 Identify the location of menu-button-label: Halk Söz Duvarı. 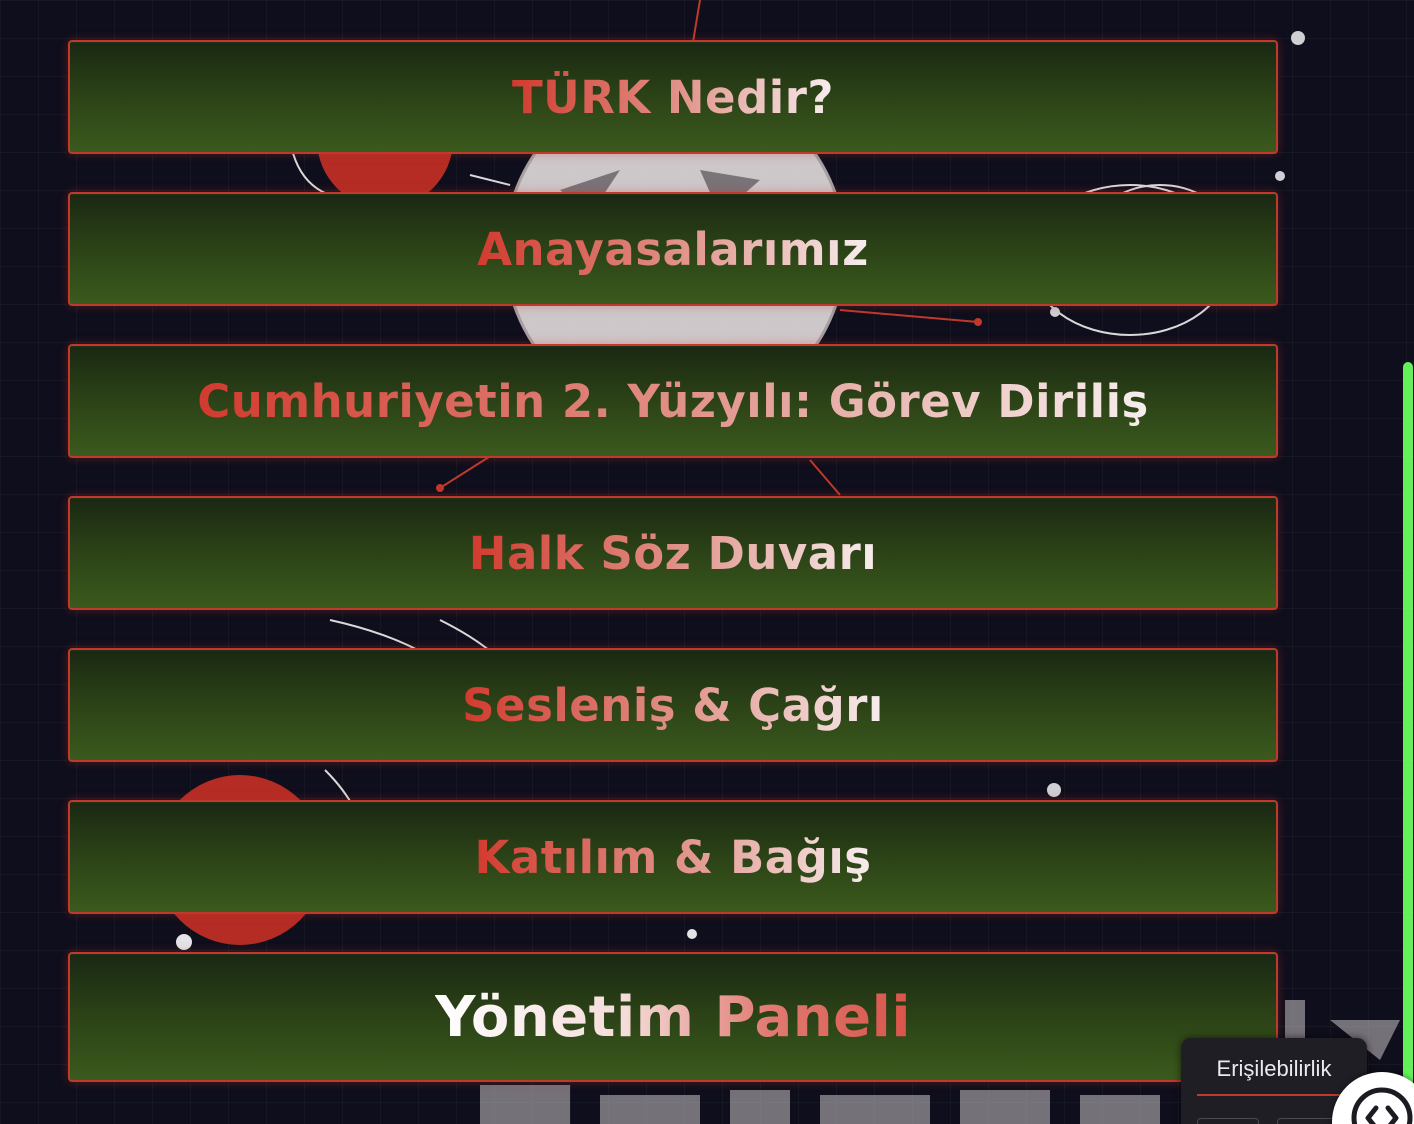
(673, 553).